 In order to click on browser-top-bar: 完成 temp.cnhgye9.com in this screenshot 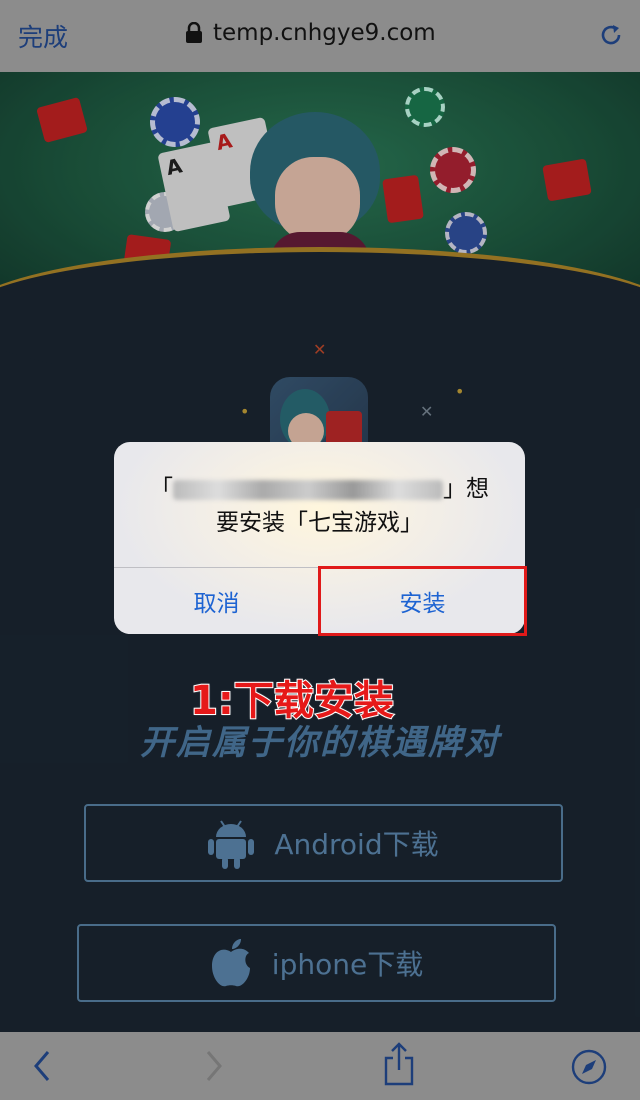, I will do `click(320, 36)`.